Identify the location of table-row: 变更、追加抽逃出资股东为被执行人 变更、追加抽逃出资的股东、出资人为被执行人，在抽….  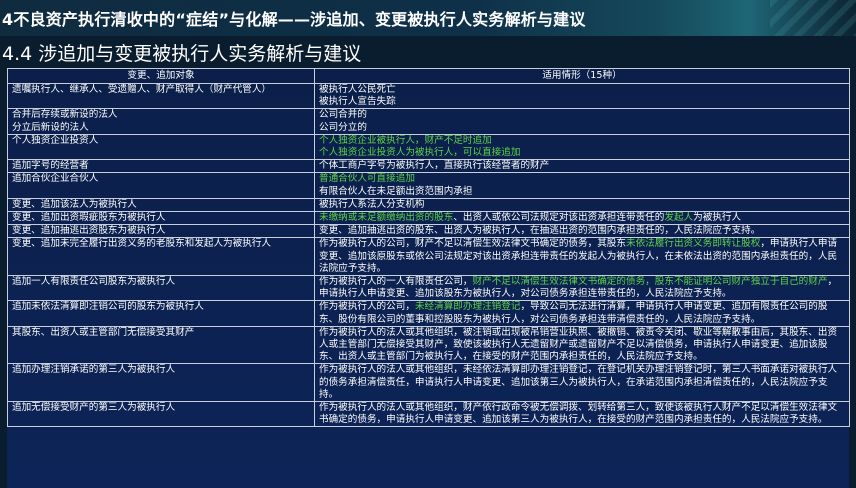
(428, 231).